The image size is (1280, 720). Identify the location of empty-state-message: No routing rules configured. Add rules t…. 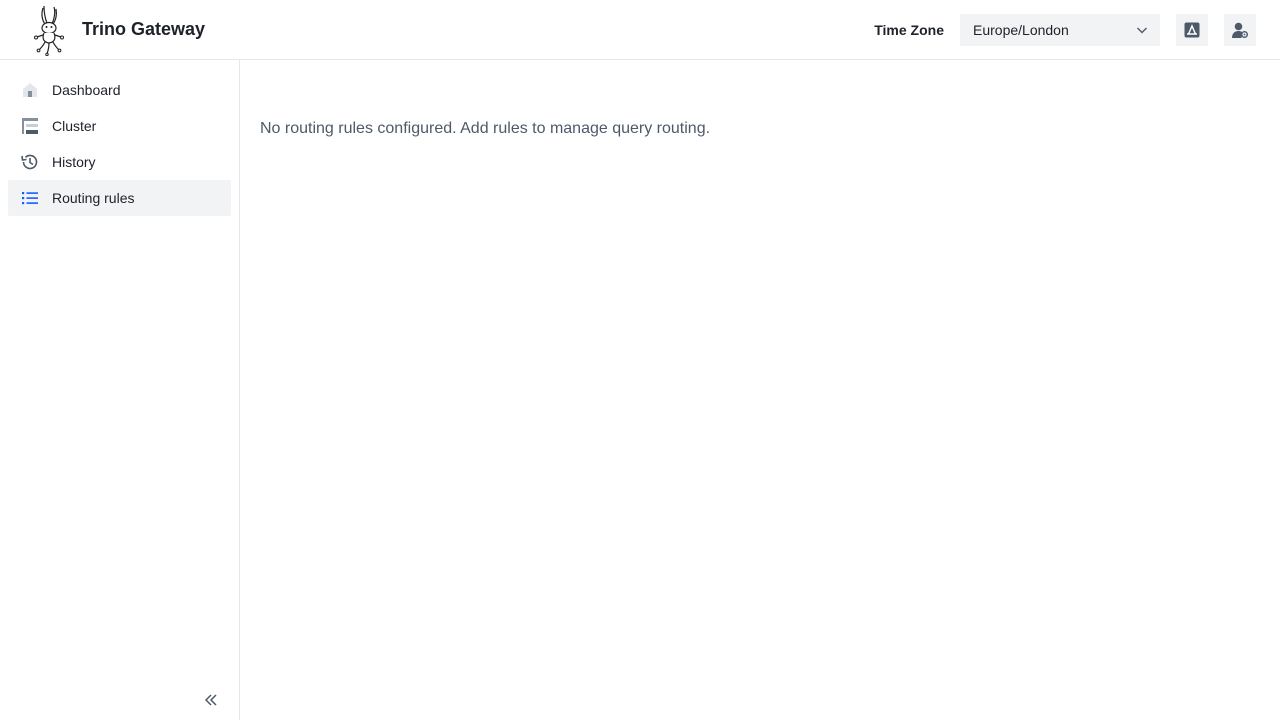
(485, 128).